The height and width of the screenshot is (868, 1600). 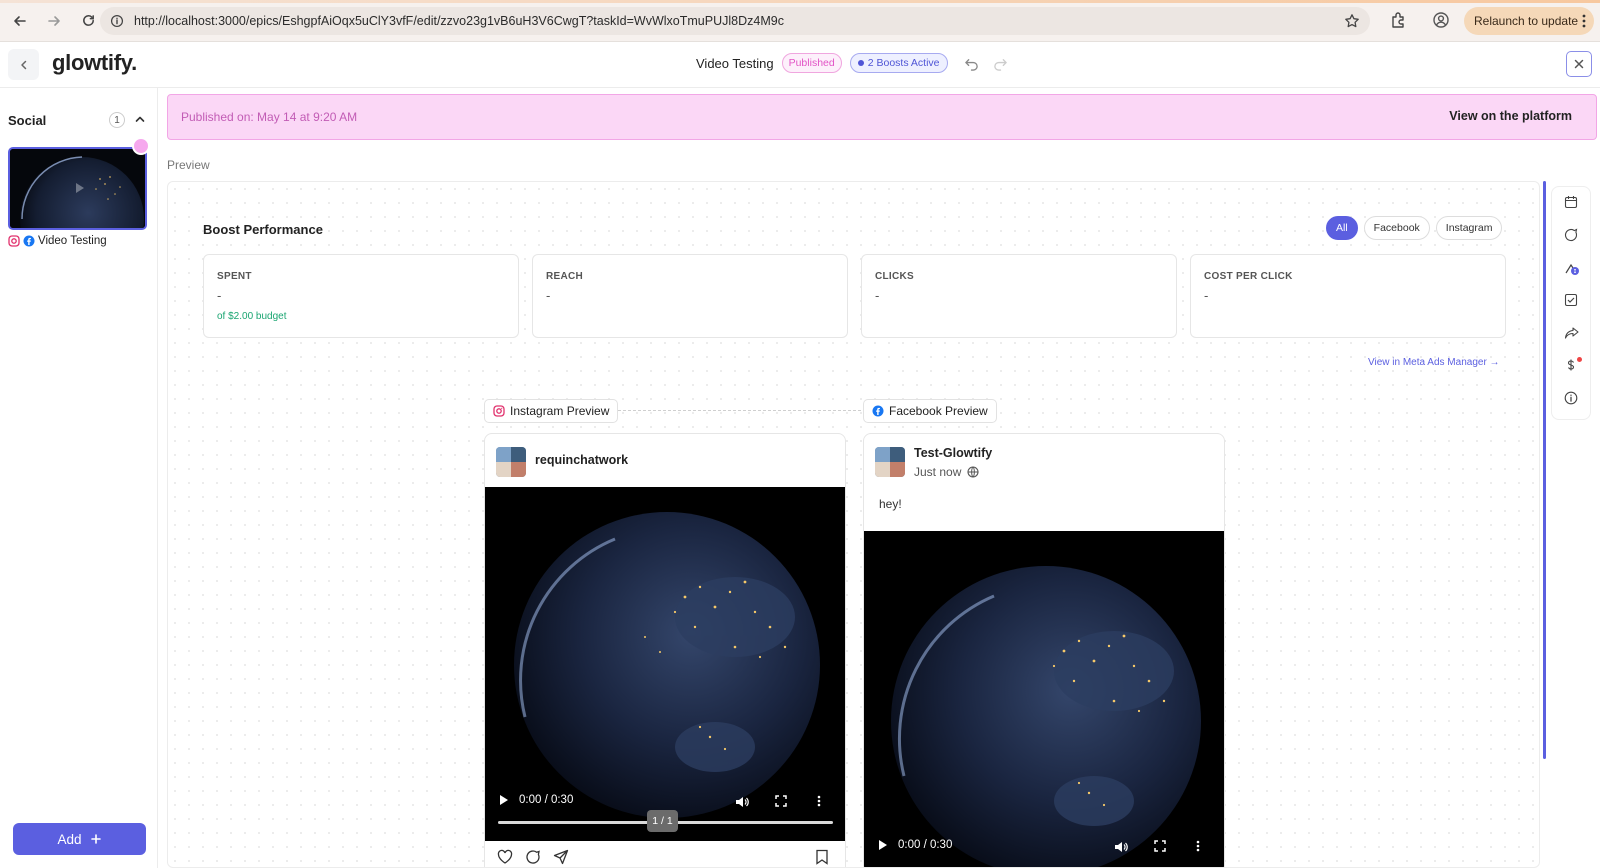 I want to click on boost-icon, so click(x=1572, y=269).